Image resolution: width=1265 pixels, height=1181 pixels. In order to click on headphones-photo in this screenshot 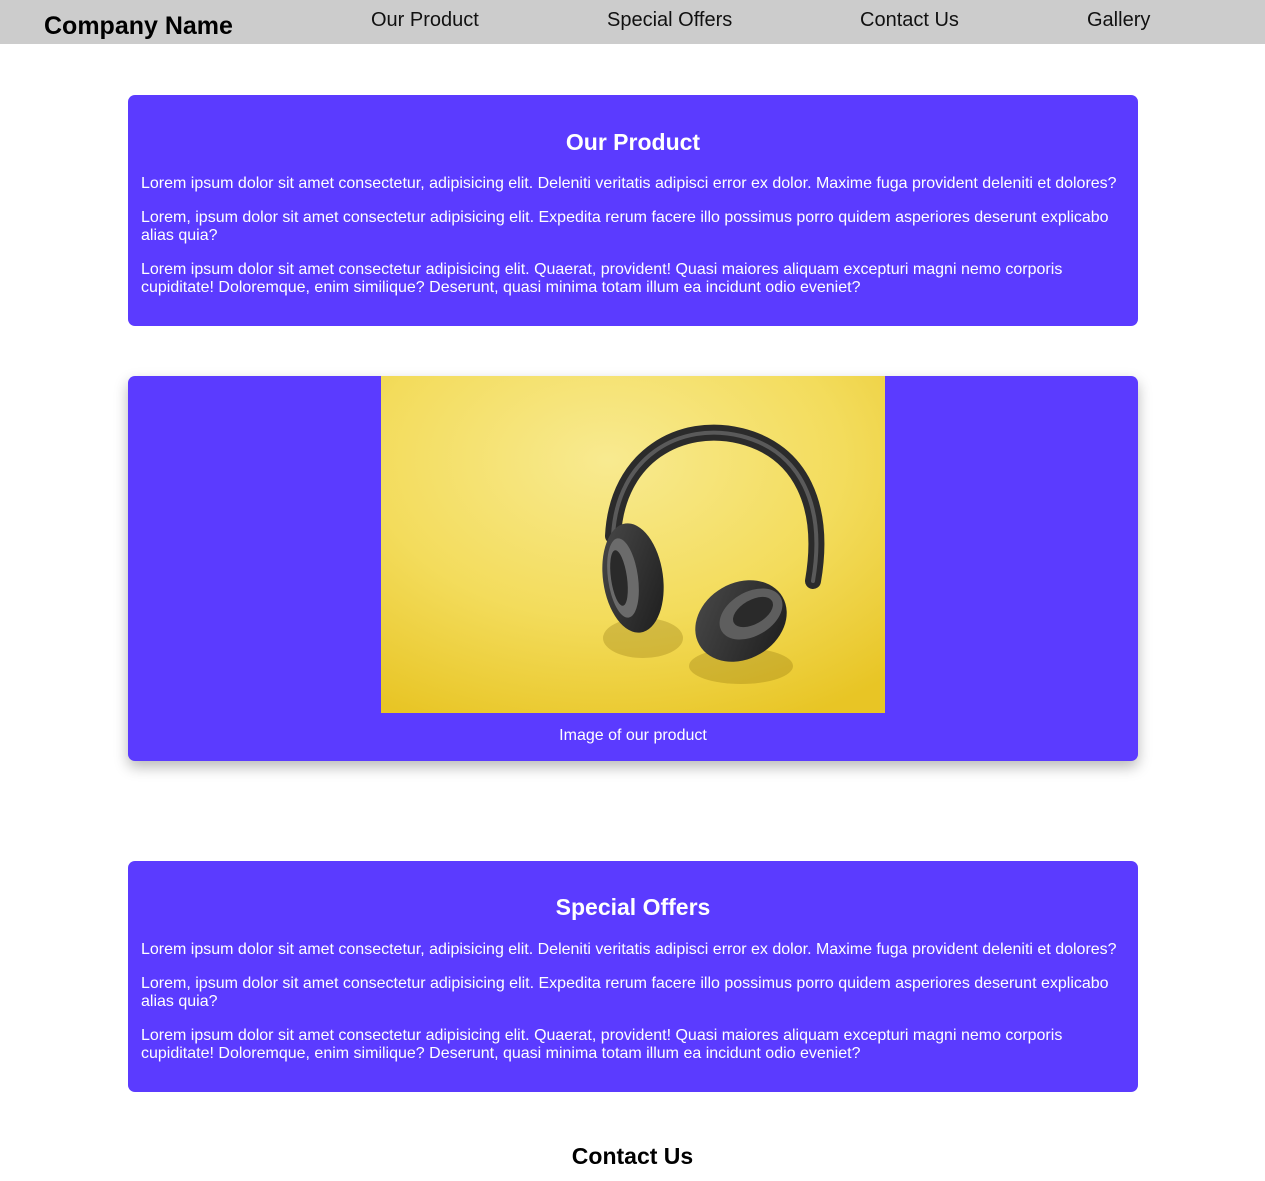, I will do `click(633, 544)`.